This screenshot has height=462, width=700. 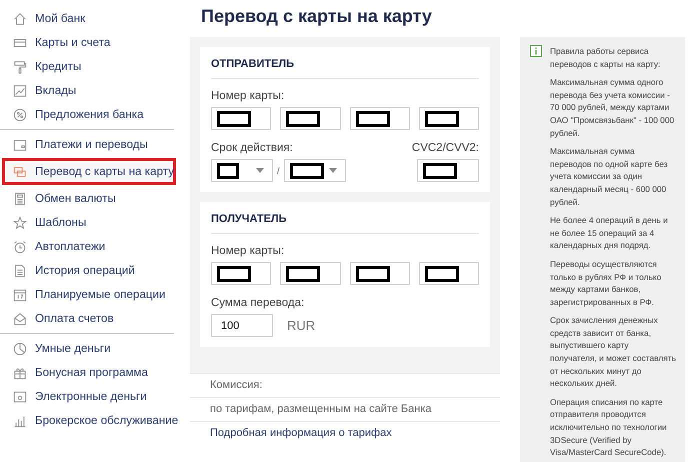 What do you see at coordinates (20, 115) in the screenshot?
I see `percent-icon` at bounding box center [20, 115].